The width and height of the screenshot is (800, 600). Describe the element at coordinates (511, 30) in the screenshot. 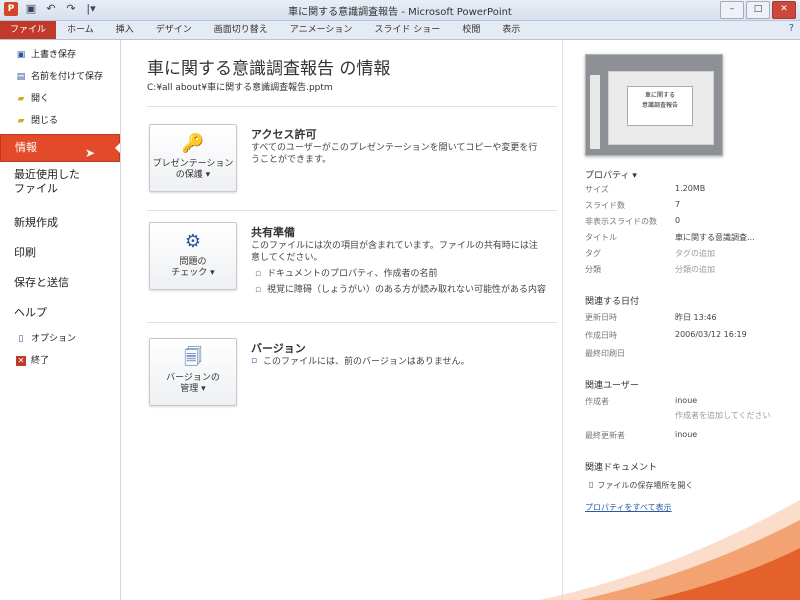

I see `tab-view: 表示` at that location.